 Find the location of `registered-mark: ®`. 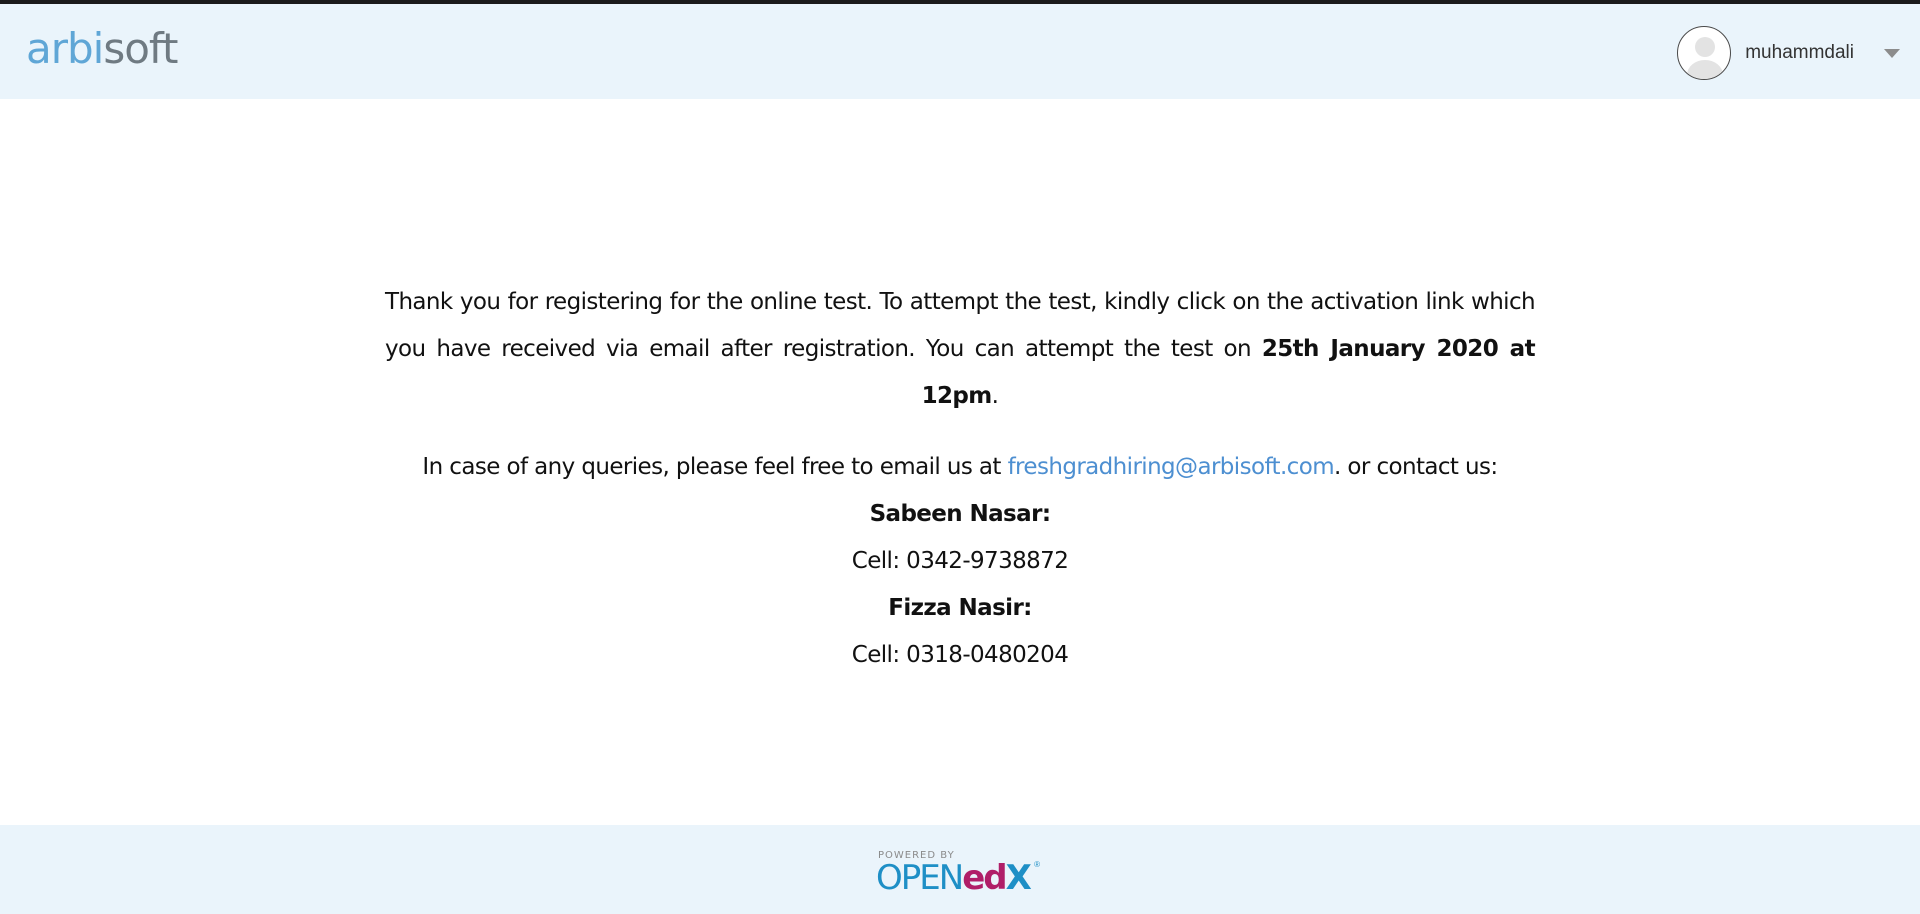

registered-mark: ® is located at coordinates (1037, 864).